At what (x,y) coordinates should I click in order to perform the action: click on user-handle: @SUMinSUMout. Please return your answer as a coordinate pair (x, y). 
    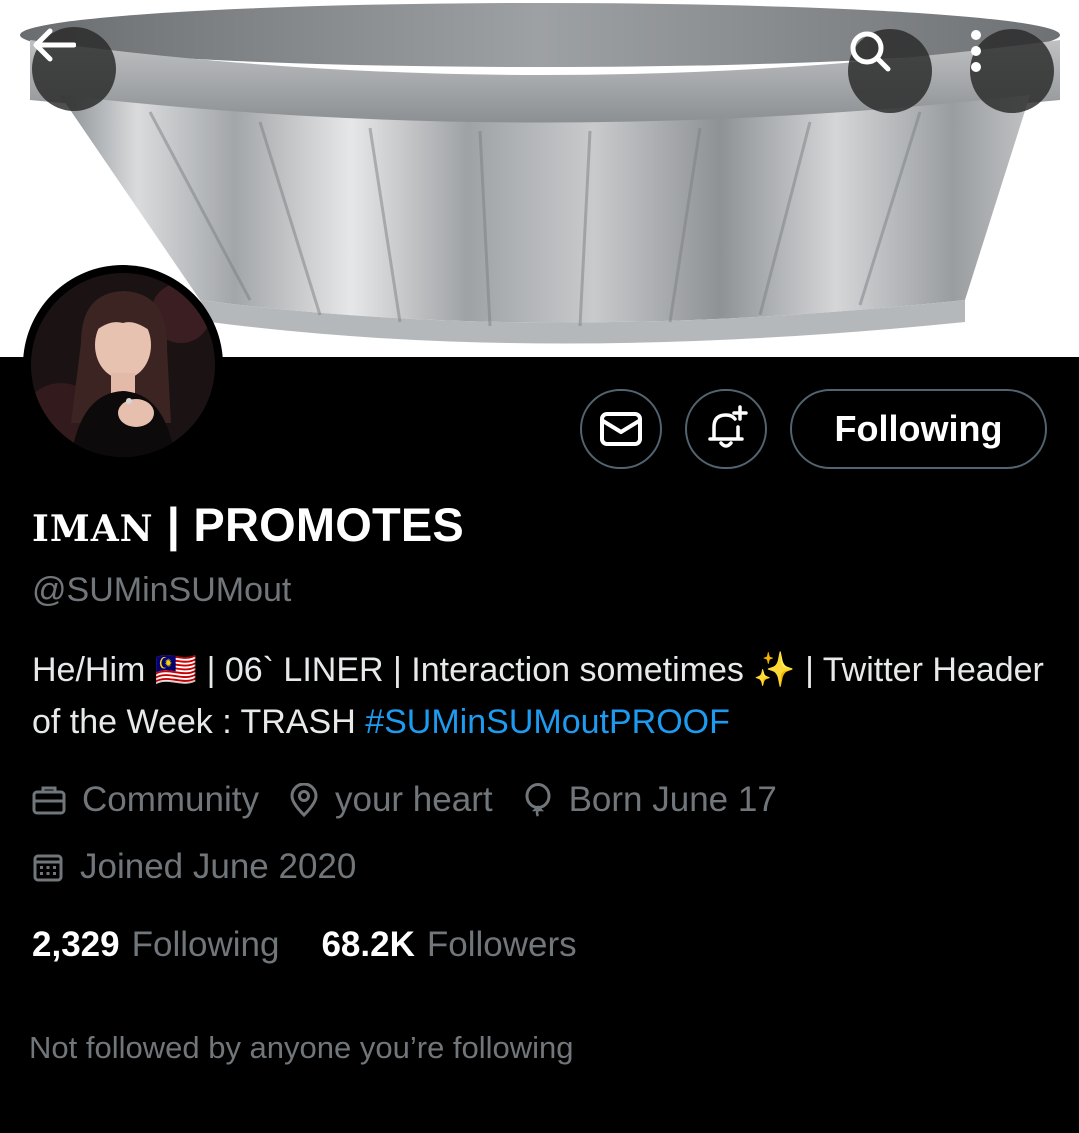
    Looking at the image, I should click on (162, 590).